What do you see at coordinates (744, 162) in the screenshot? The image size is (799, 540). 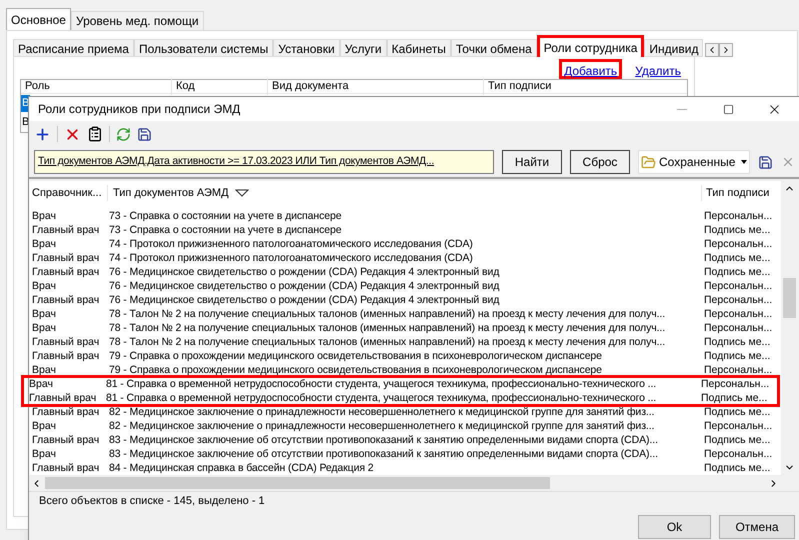 I see `caret-icon` at bounding box center [744, 162].